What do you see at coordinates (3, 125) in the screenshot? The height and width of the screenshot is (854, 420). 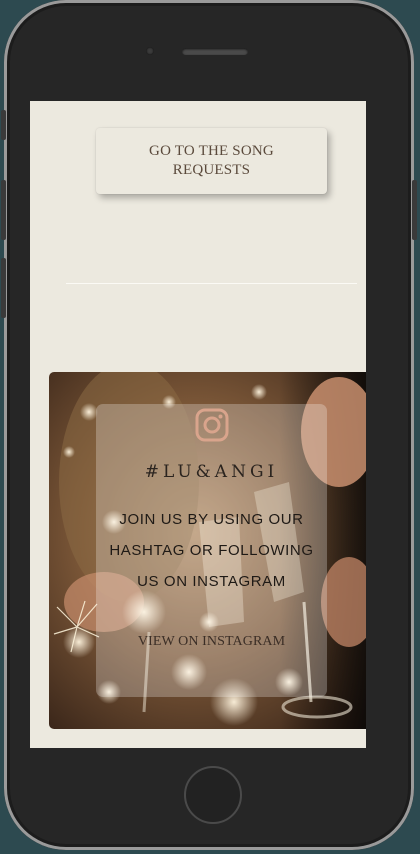 I see `mute-switch` at bounding box center [3, 125].